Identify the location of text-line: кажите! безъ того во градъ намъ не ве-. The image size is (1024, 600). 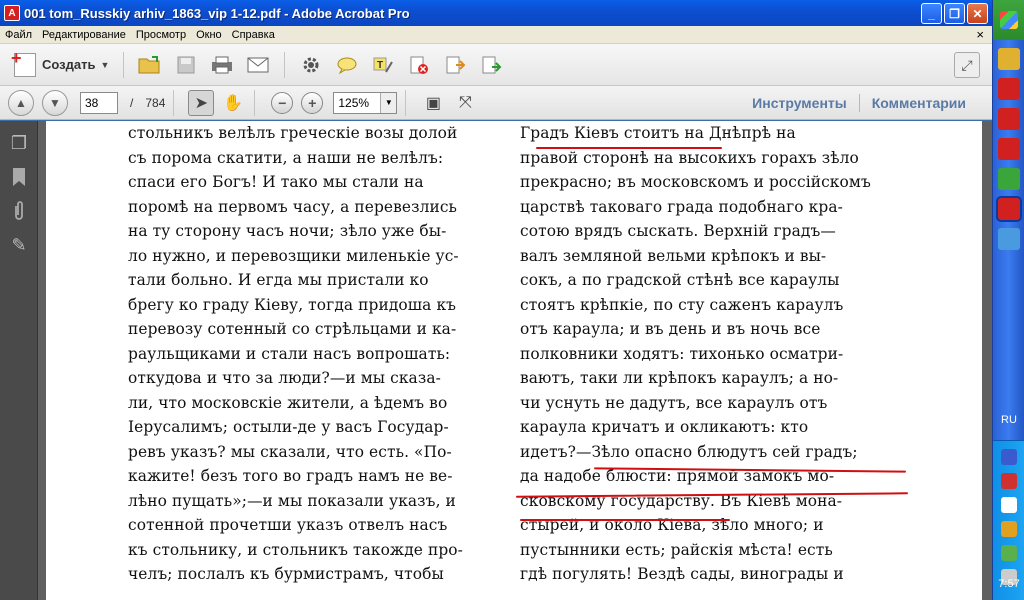
(290, 476).